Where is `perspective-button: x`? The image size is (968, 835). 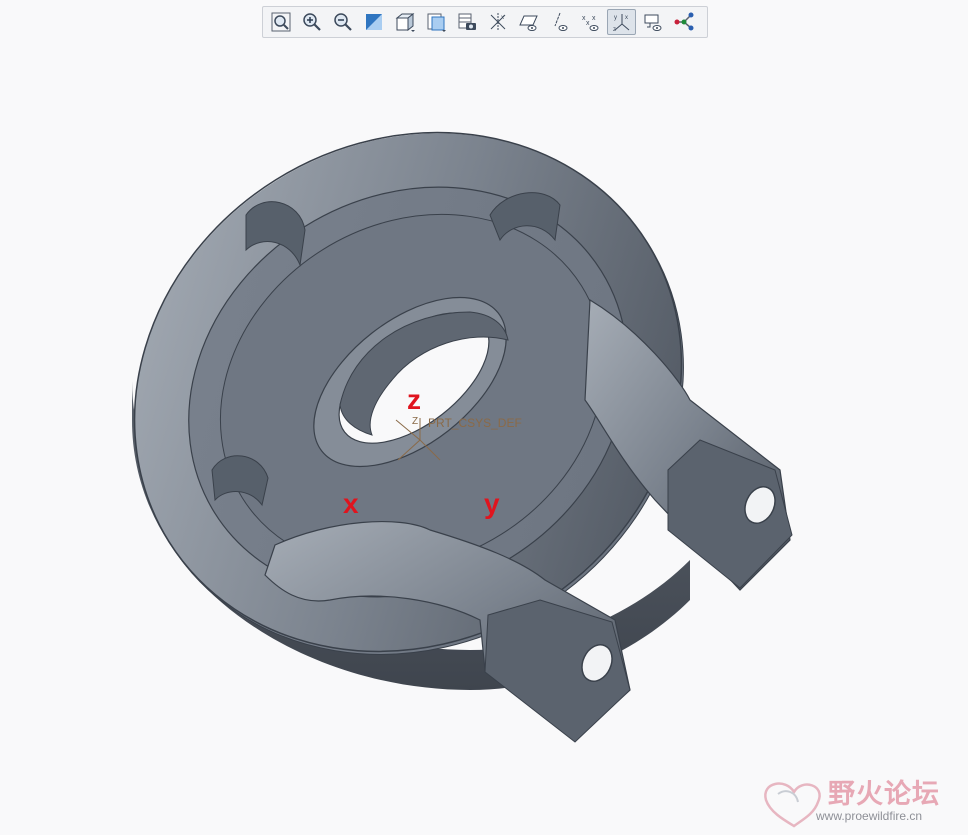 perspective-button: x is located at coordinates (497, 22).